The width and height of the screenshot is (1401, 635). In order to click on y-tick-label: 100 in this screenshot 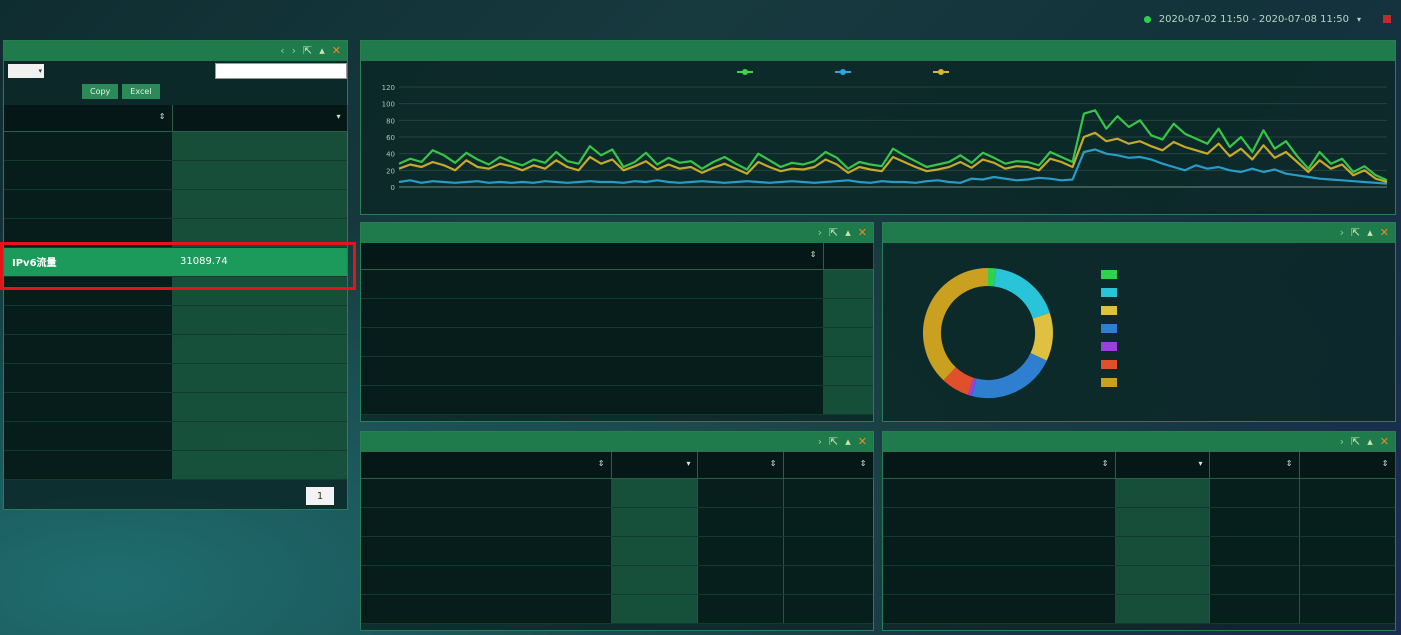, I will do `click(388, 105)`.